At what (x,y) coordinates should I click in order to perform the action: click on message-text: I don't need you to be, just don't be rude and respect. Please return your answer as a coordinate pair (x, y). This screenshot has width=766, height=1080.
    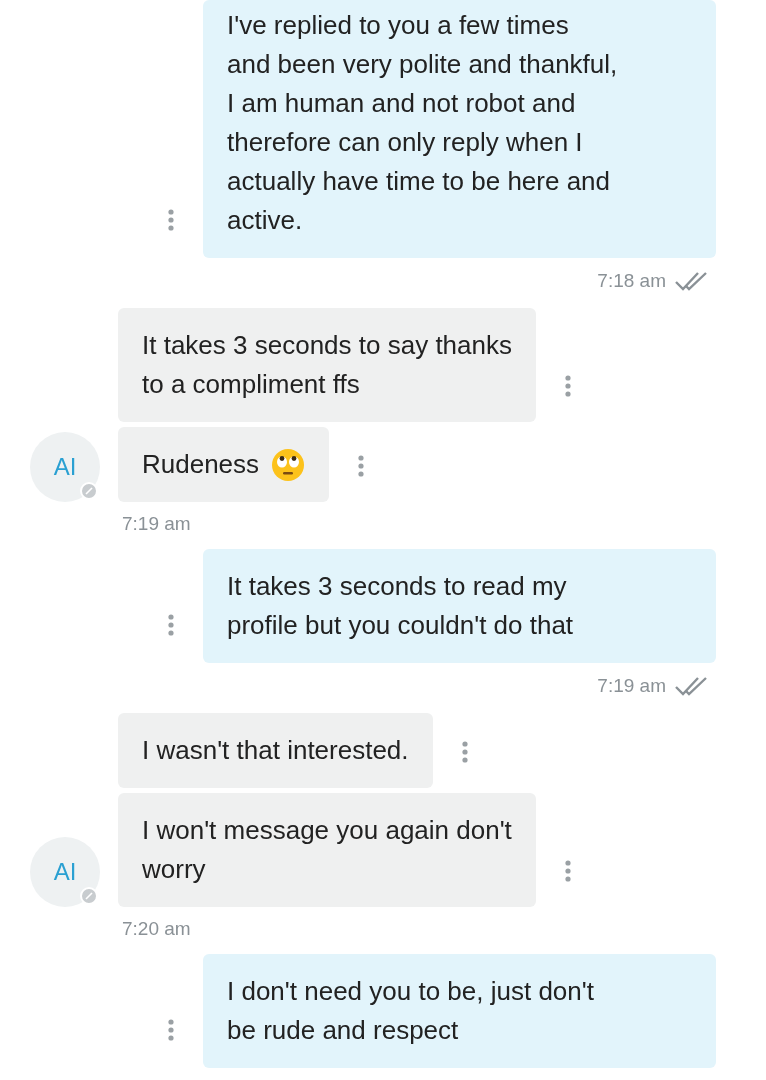
    Looking at the image, I should click on (410, 1010).